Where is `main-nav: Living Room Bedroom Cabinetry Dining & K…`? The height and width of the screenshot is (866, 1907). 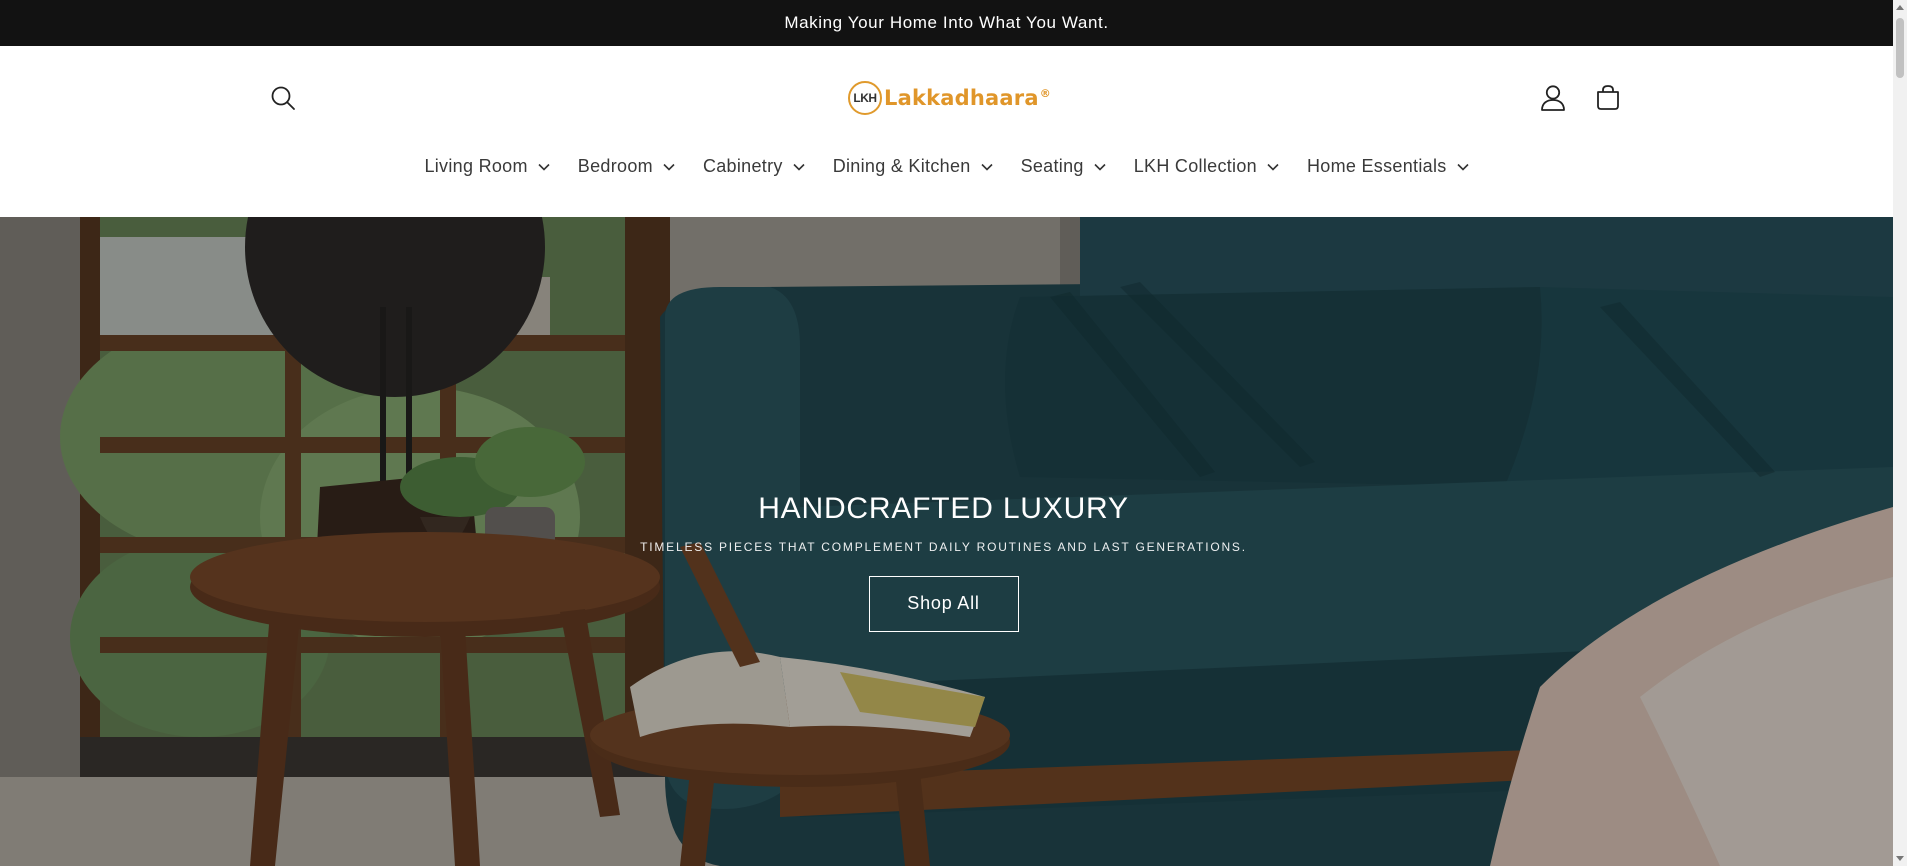
main-nav: Living Room Bedroom Cabinetry Dining & K… is located at coordinates (946, 166).